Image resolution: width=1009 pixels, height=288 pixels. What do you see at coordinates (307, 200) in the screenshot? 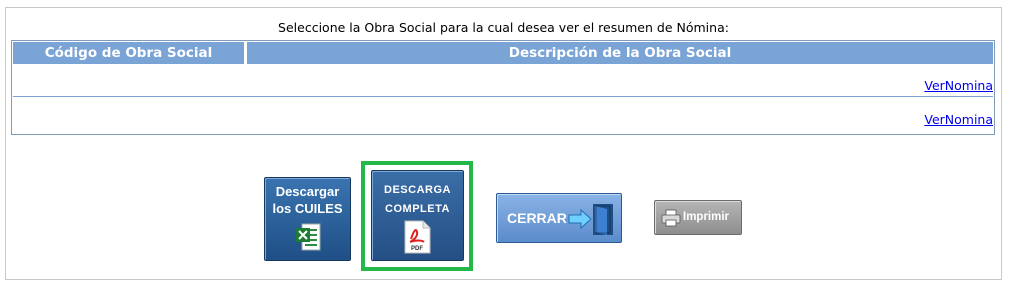
I see `download-cuiles-label: Descargar los CUILES` at bounding box center [307, 200].